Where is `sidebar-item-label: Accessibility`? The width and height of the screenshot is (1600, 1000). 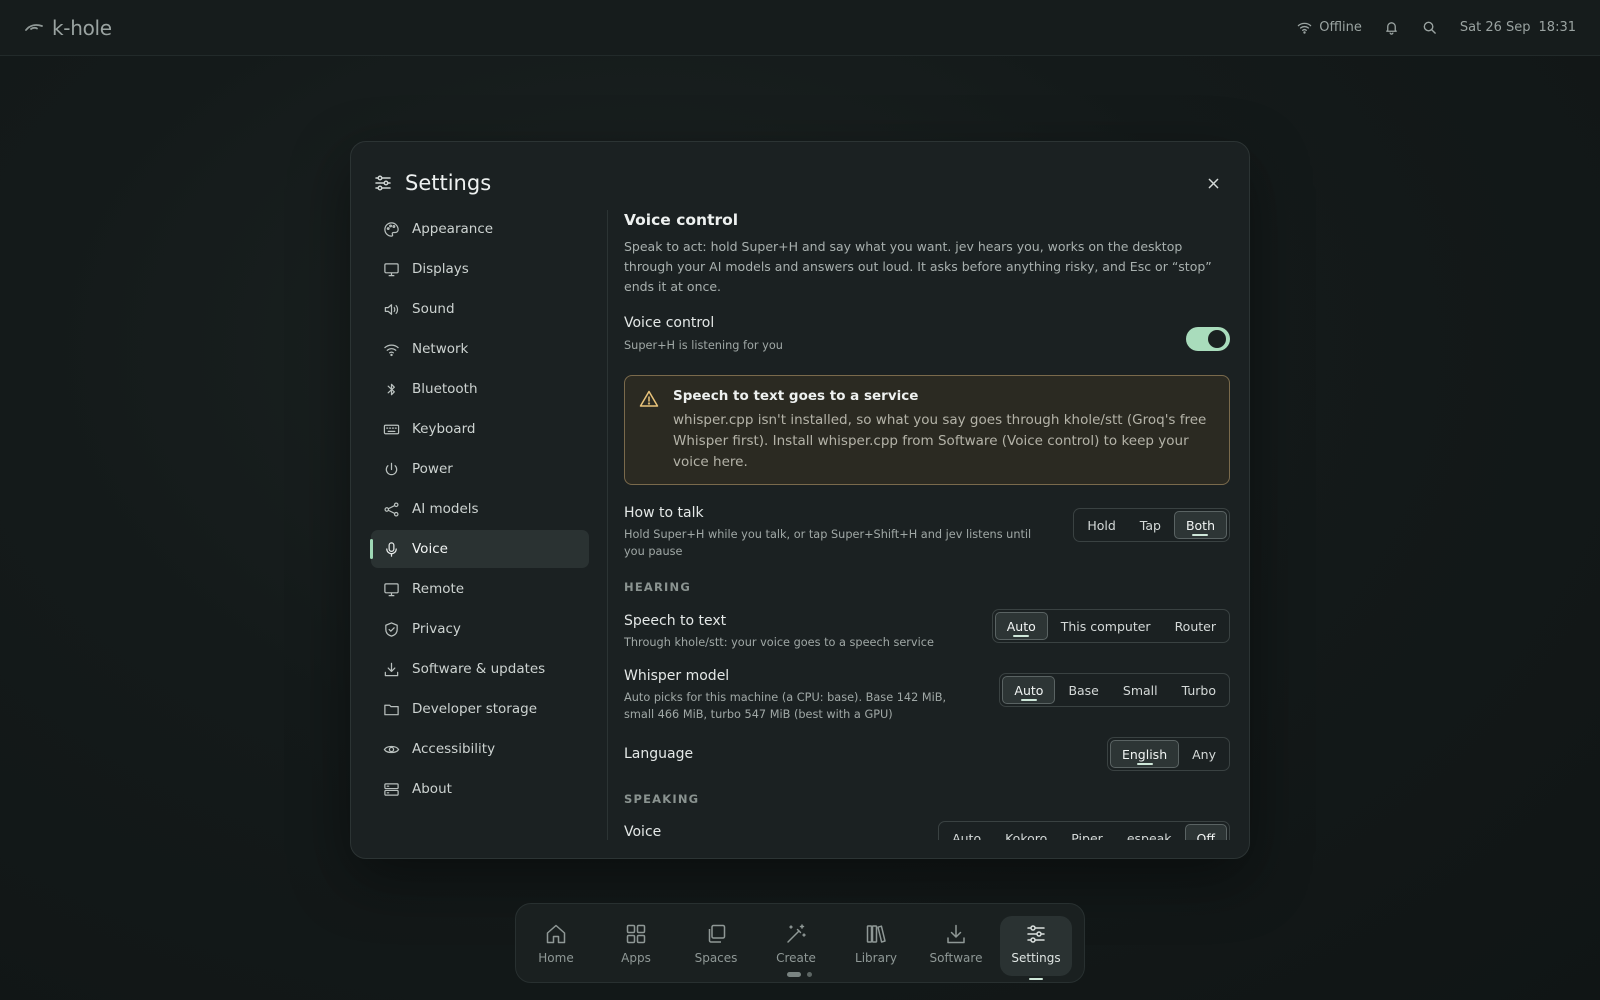
sidebar-item-label: Accessibility is located at coordinates (454, 749).